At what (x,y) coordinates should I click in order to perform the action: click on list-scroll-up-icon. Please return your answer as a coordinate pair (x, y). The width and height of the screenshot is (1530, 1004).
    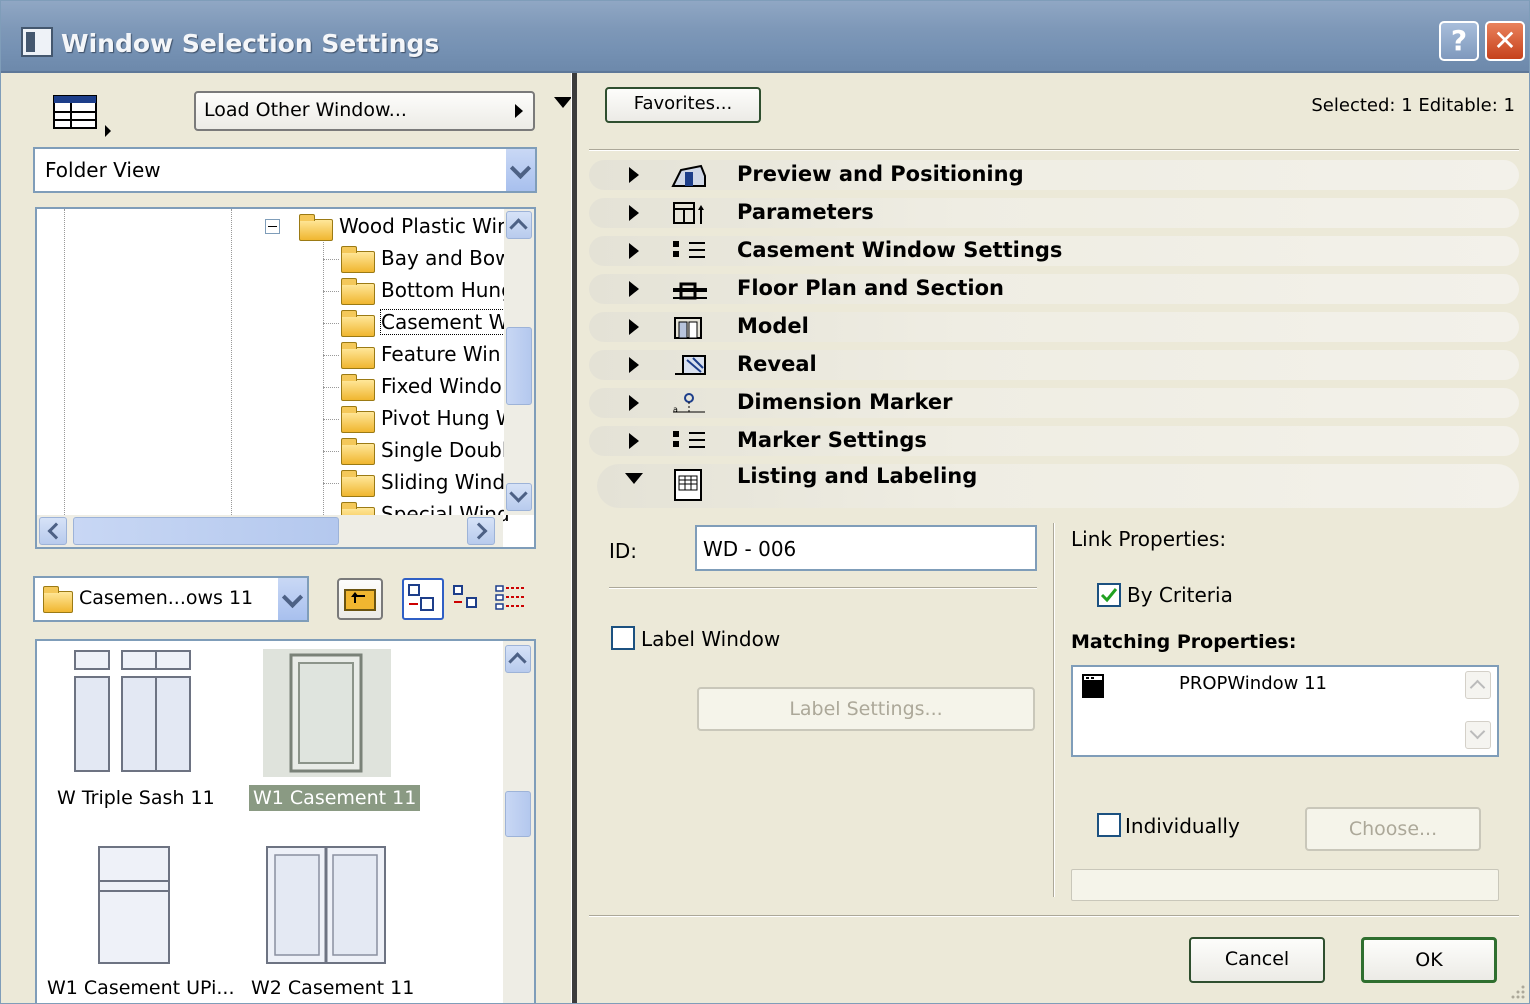
    Looking at the image, I should click on (1478, 685).